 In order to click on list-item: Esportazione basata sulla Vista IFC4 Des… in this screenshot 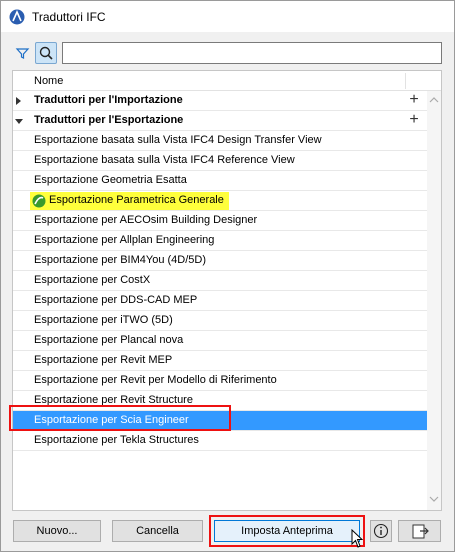, I will do `click(220, 141)`.